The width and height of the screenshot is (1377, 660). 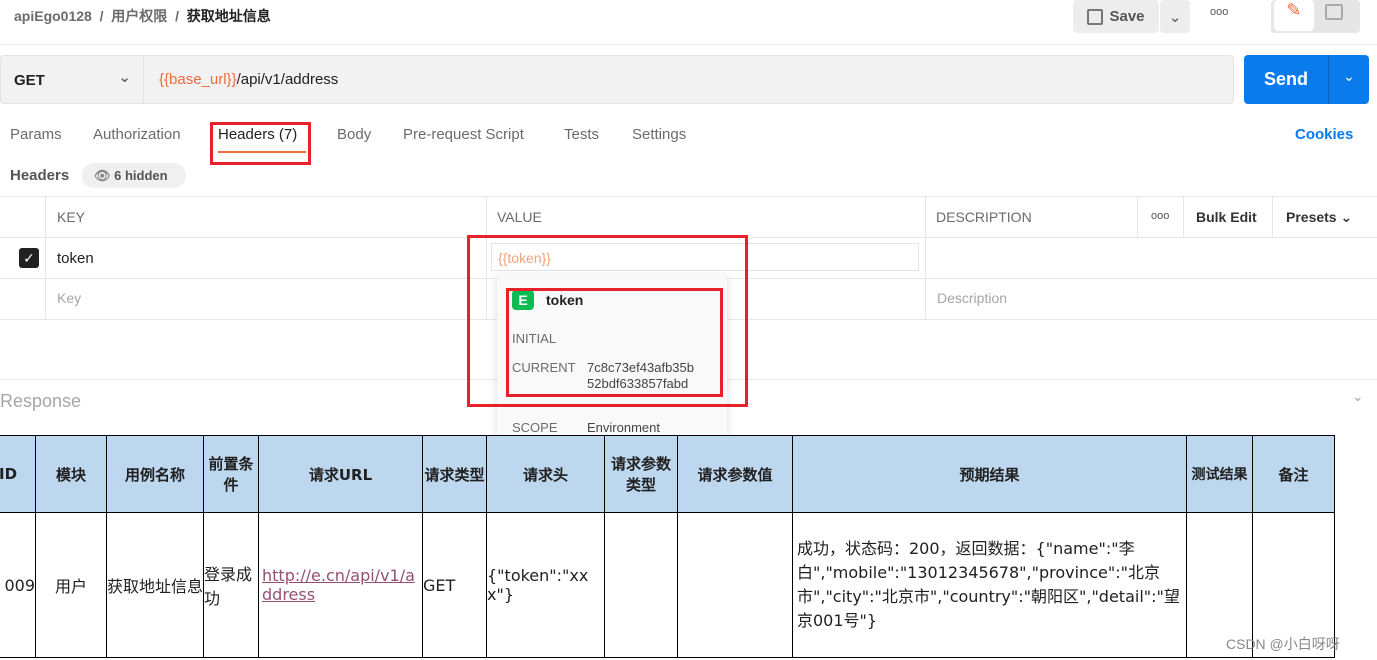 What do you see at coordinates (1286, 79) in the screenshot?
I see `send-button: Send` at bounding box center [1286, 79].